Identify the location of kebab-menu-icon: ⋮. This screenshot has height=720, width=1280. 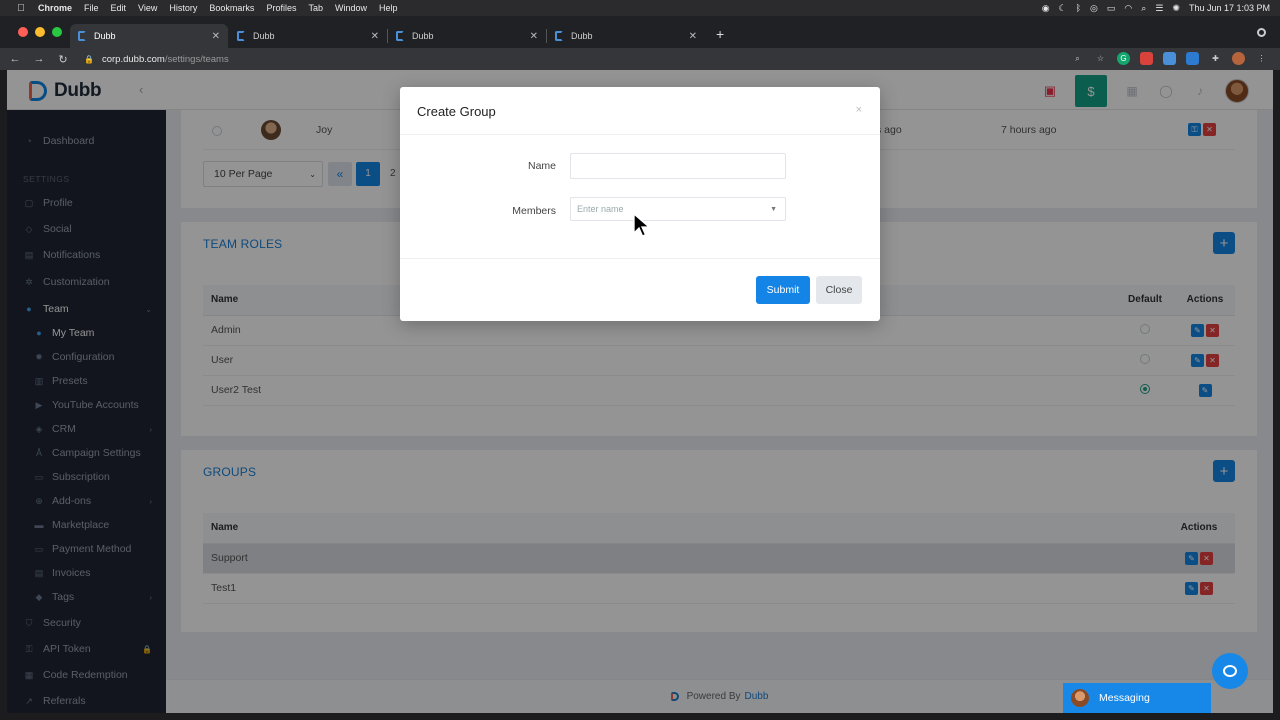
(1261, 58).